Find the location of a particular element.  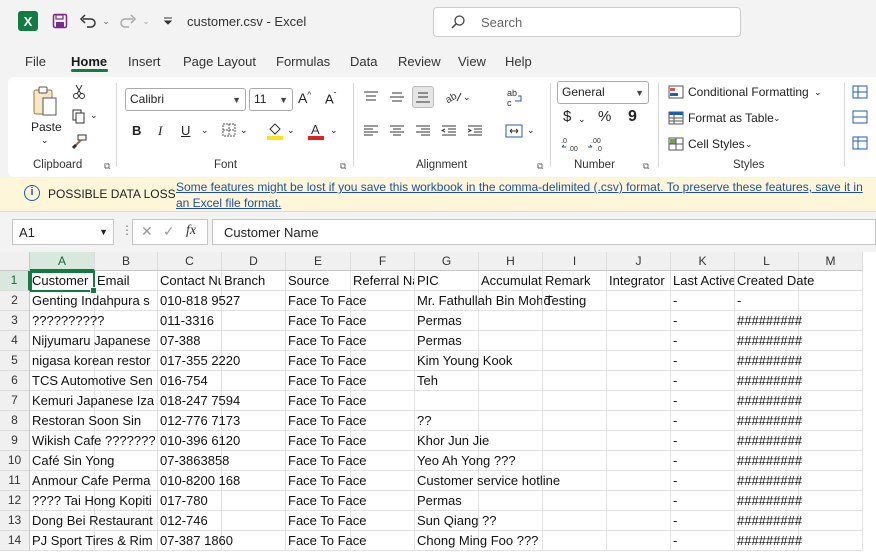

cell-g4: Permas is located at coordinates (447, 341).